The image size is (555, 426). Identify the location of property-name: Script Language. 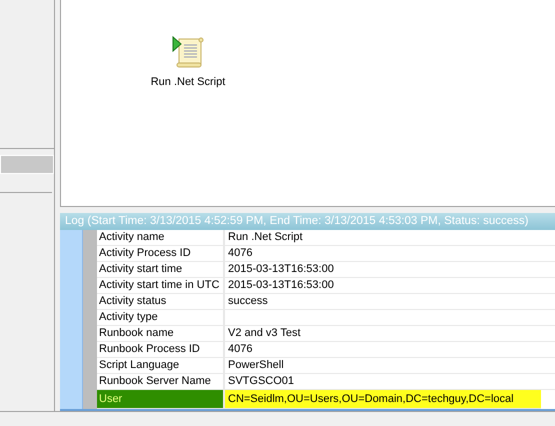
(161, 365).